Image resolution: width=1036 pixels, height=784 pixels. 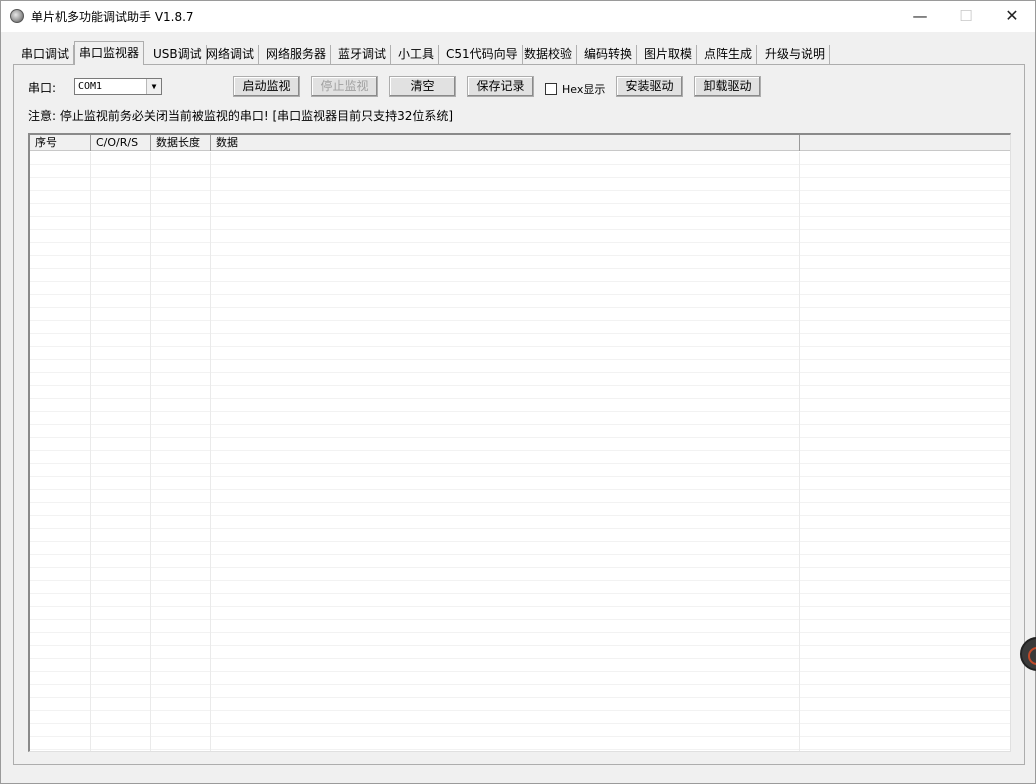 I want to click on save-log-button: 保存记录, so click(x=500, y=86).